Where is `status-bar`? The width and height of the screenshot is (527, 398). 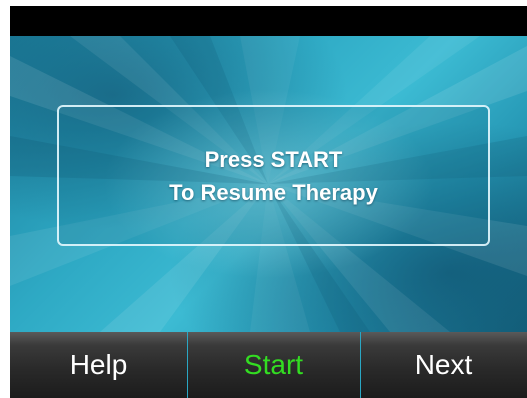
status-bar is located at coordinates (268, 21).